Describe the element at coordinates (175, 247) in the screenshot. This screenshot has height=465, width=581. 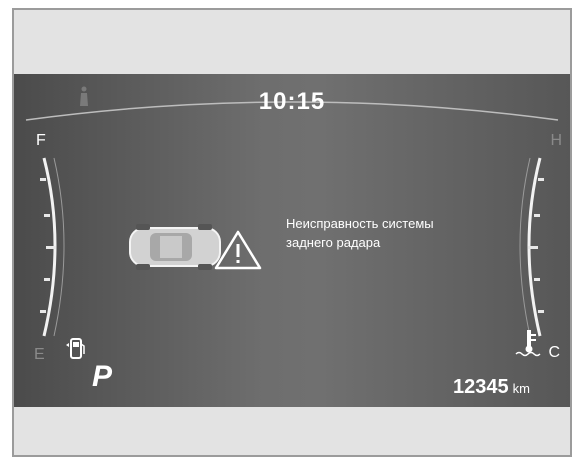
I see `car-top-view-icon` at that location.